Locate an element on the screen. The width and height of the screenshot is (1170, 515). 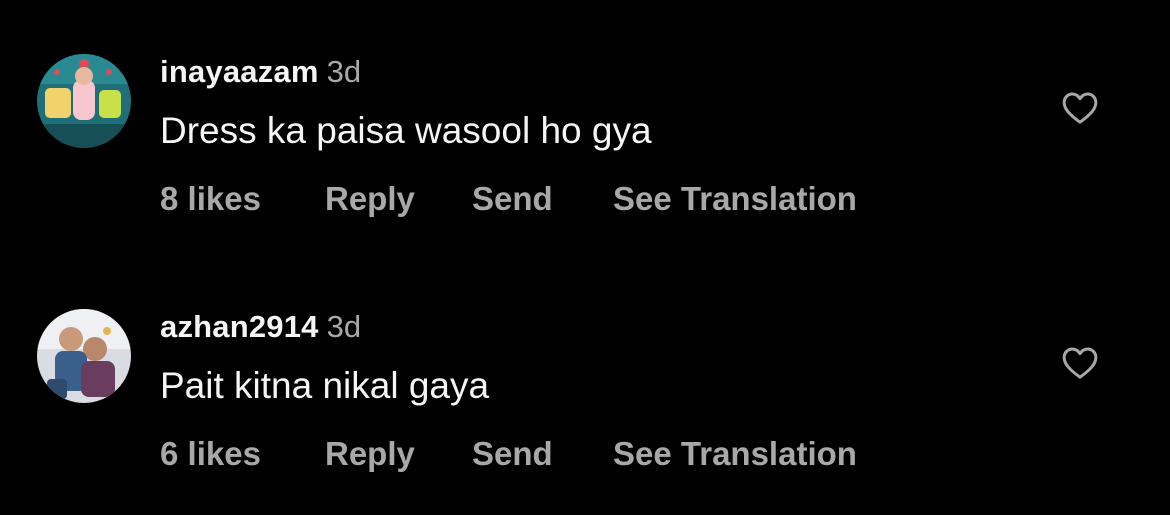
comment-text: Dress ka paisa wasool ho gya is located at coordinates (406, 130).